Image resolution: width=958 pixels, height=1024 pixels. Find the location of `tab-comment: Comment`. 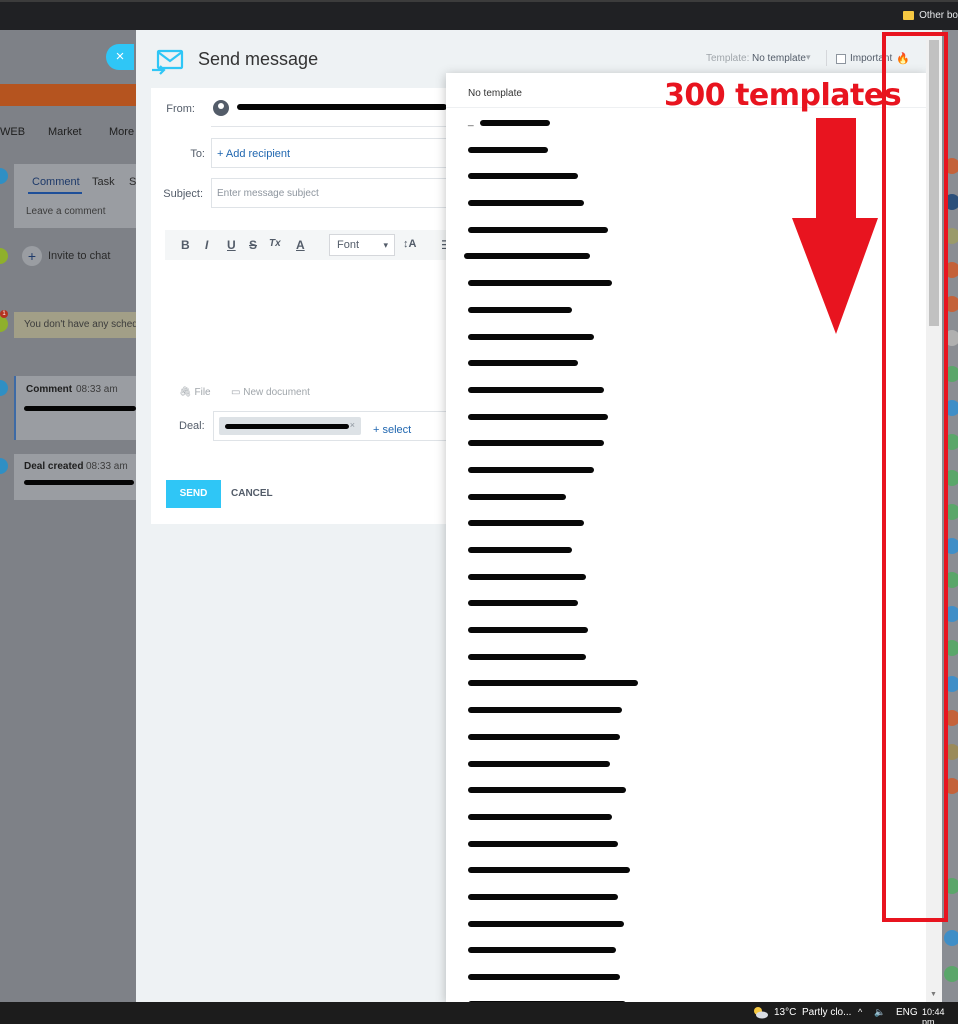

tab-comment: Comment is located at coordinates (56, 182).